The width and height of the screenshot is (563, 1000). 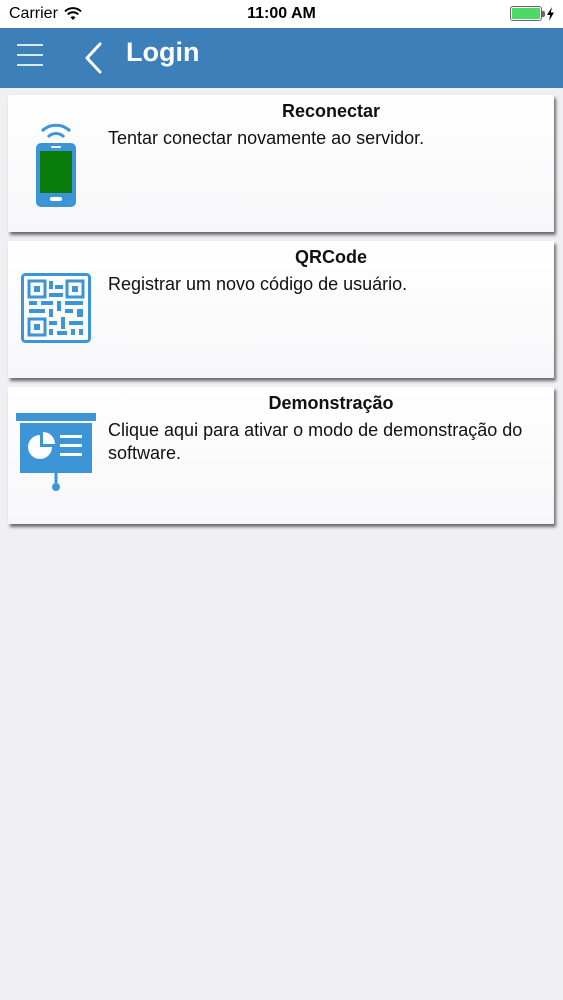 I want to click on status-bar: Carrier 11:00 AM, so click(x=281, y=14).